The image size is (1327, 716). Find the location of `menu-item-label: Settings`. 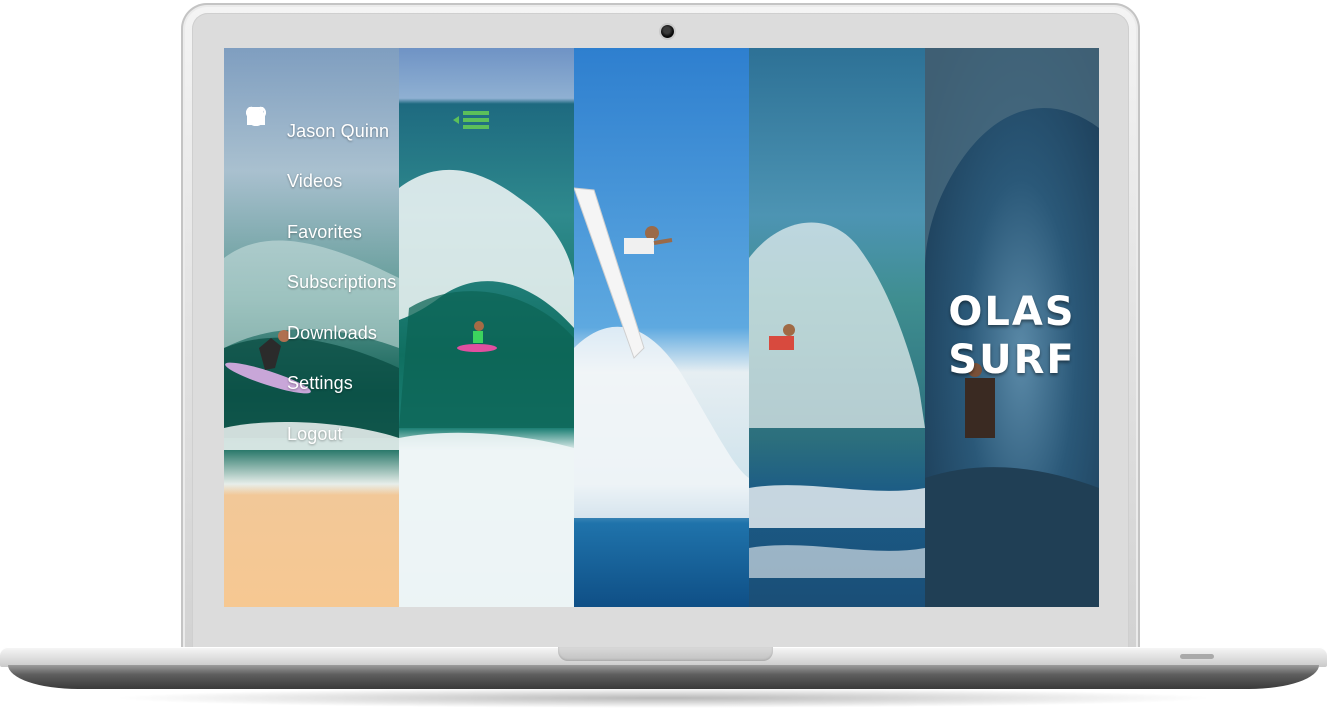

menu-item-label: Settings is located at coordinates (320, 383).